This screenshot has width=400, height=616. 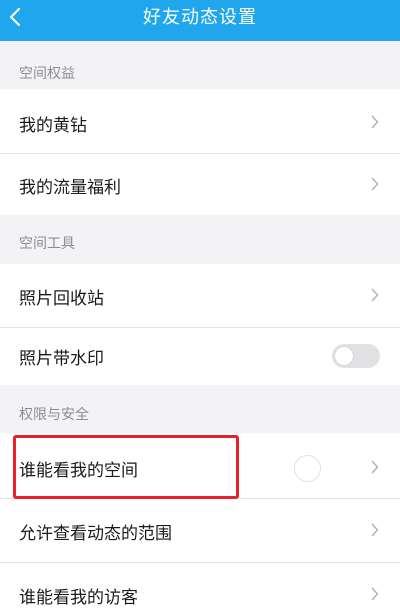 I want to click on row-who-can-see-my-visitors: 谁能看我的访客, so click(x=200, y=589).